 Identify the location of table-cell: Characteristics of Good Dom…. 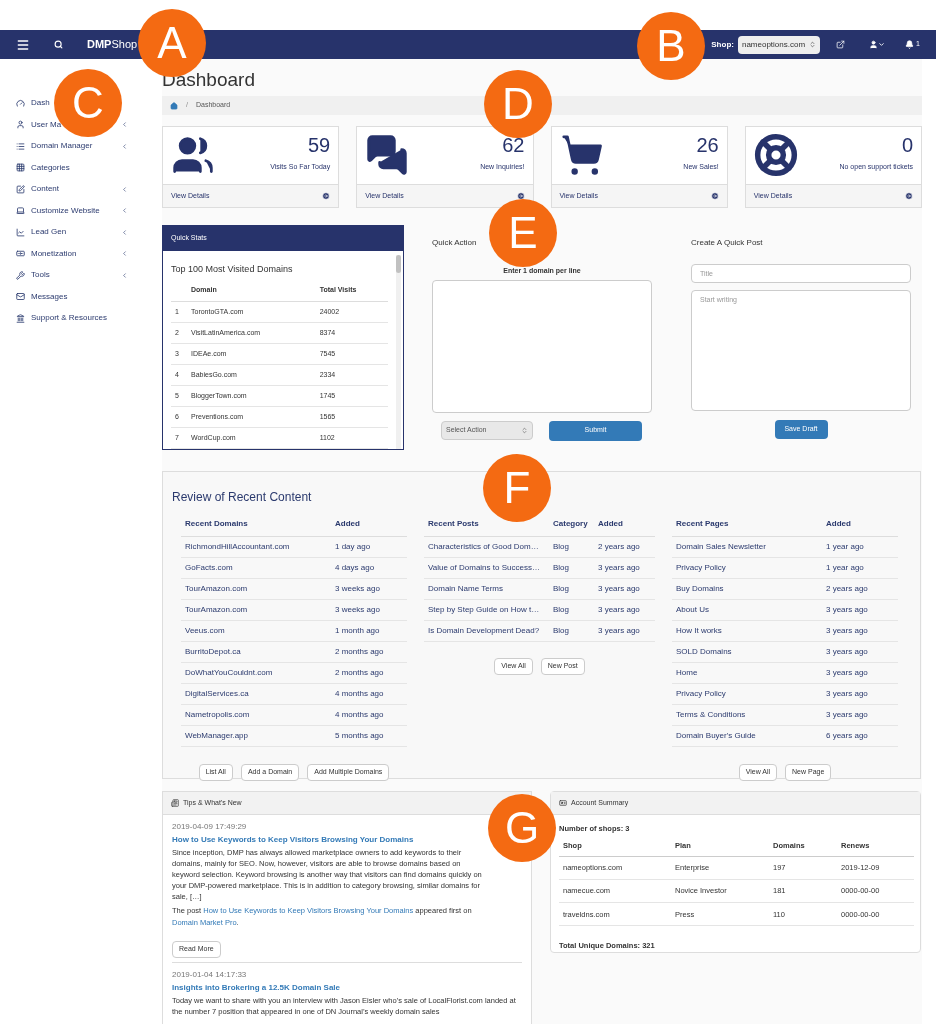
(483, 546).